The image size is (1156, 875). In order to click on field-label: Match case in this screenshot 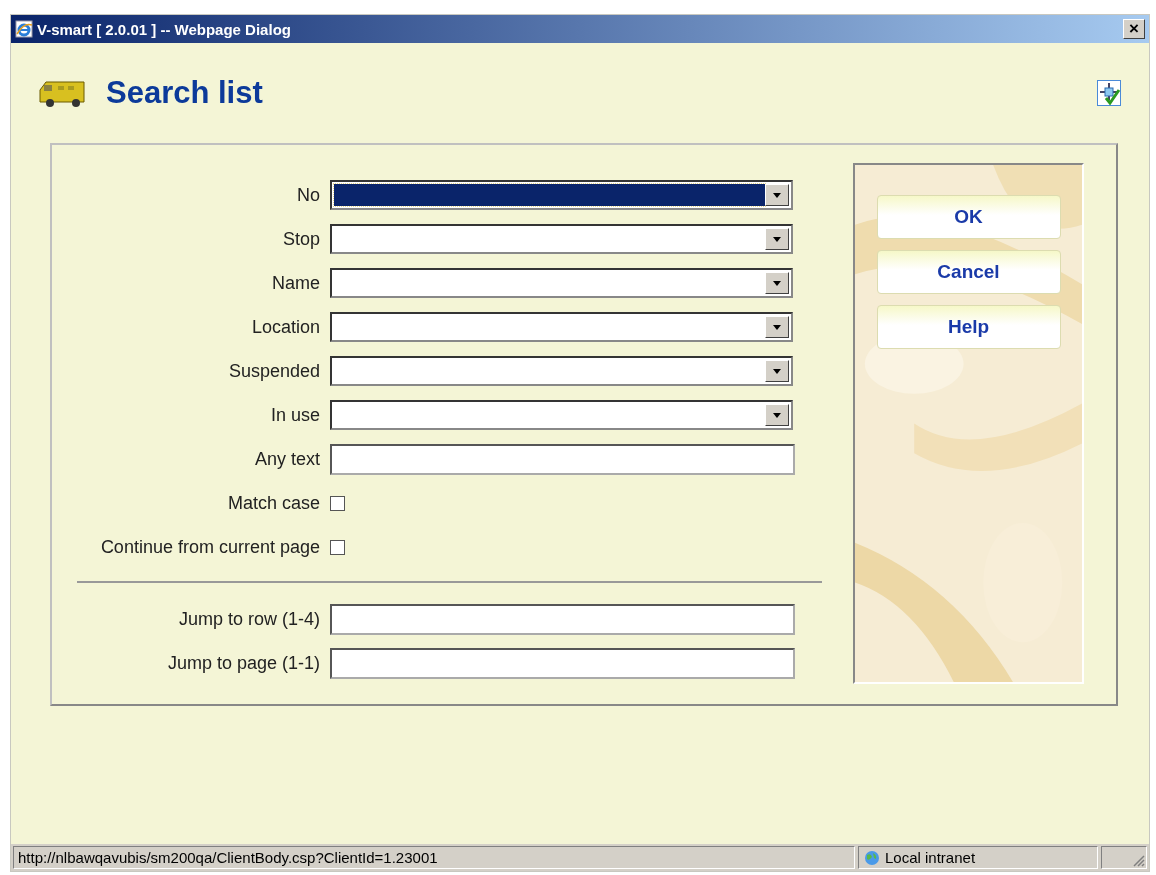, I will do `click(273, 503)`.